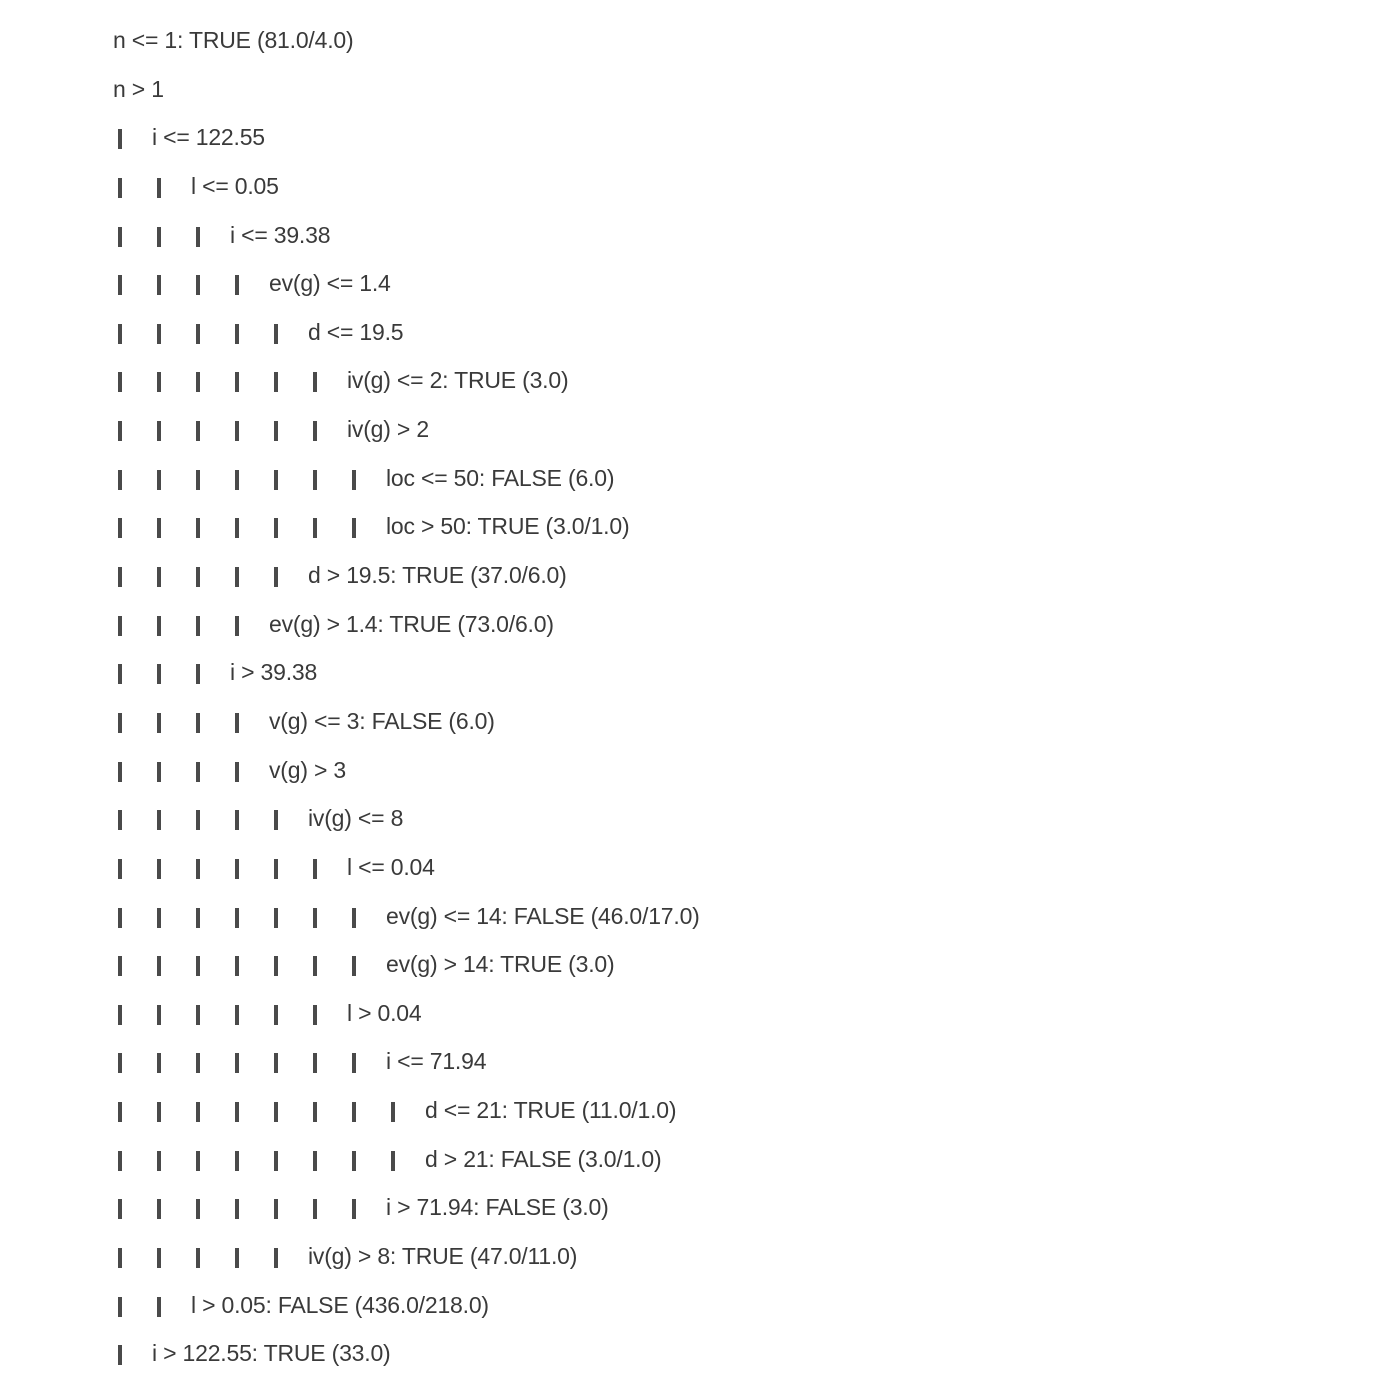  What do you see at coordinates (458, 380) in the screenshot?
I see `tree-node-text: iv(g) <= 2: TRUE (3.0)` at bounding box center [458, 380].